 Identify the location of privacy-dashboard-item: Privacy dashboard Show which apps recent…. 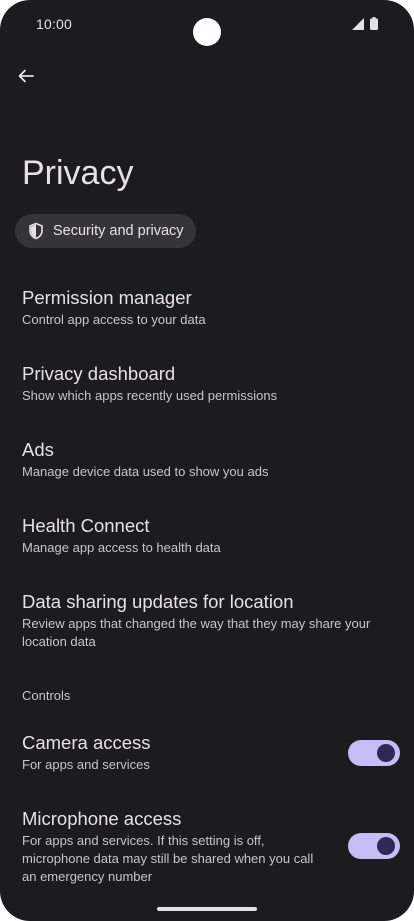
(207, 383).